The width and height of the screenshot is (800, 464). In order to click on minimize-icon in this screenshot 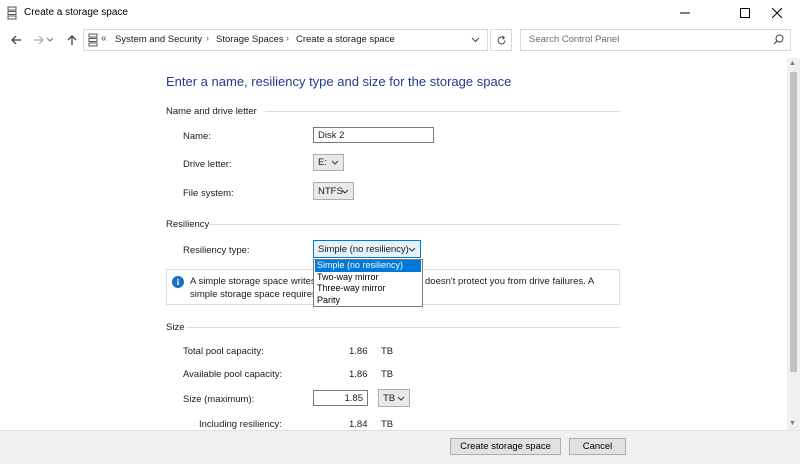, I will do `click(685, 13)`.